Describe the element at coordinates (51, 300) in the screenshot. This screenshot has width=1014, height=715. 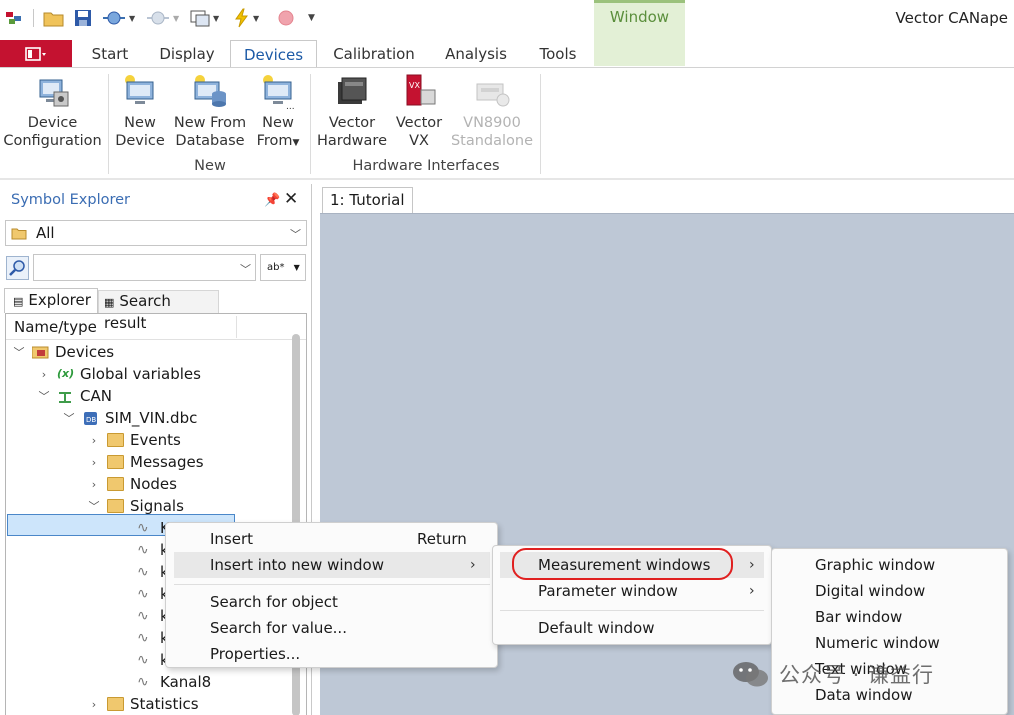
I see `tab-explorer: ▤ Explorer` at that location.